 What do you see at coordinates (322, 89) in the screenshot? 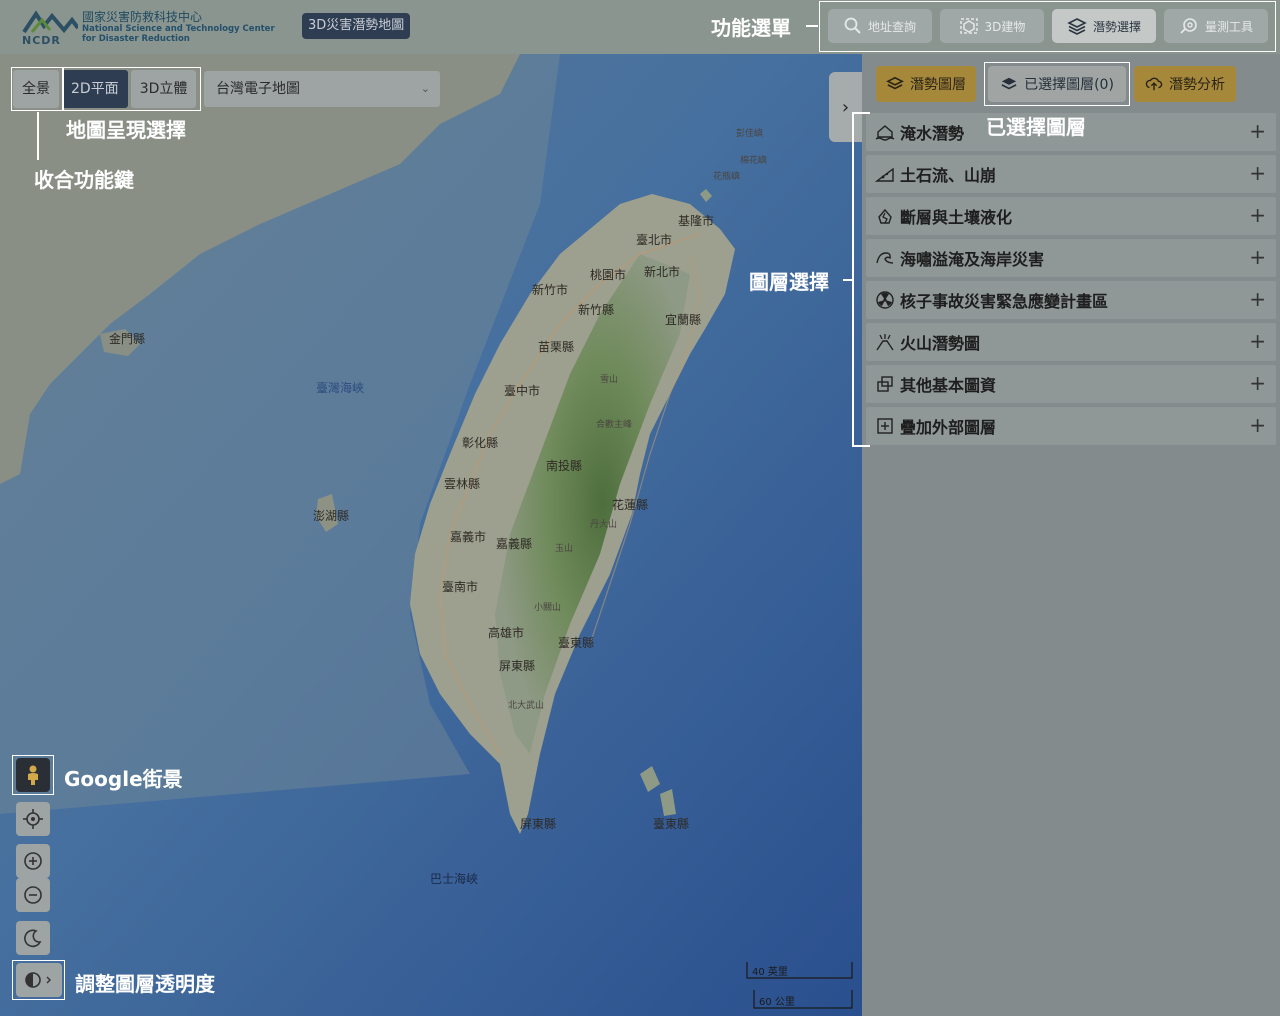
I see `basemap-select: 台灣電子地圖 ⌄` at bounding box center [322, 89].